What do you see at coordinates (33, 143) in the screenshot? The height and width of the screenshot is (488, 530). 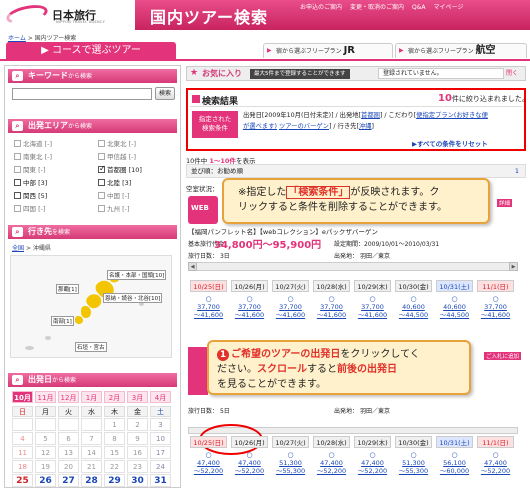 I see `area-option: 北海道 [-]` at bounding box center [33, 143].